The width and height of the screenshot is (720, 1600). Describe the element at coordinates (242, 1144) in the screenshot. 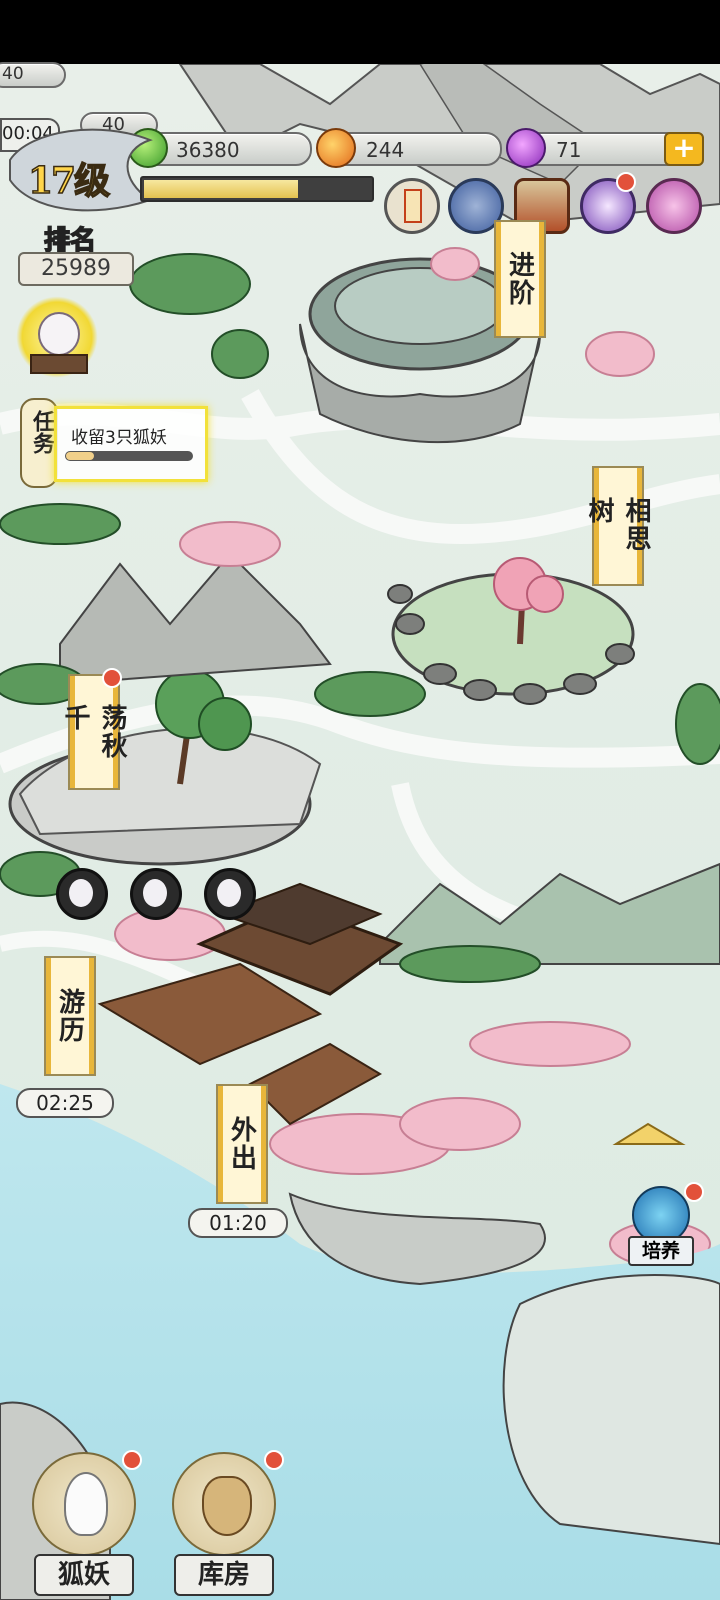

I see `location-outing: 外出` at that location.